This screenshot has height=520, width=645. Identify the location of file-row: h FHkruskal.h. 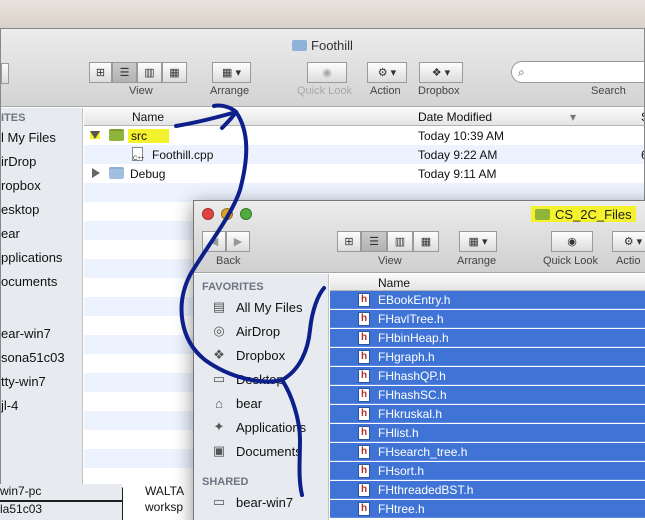
(487, 414).